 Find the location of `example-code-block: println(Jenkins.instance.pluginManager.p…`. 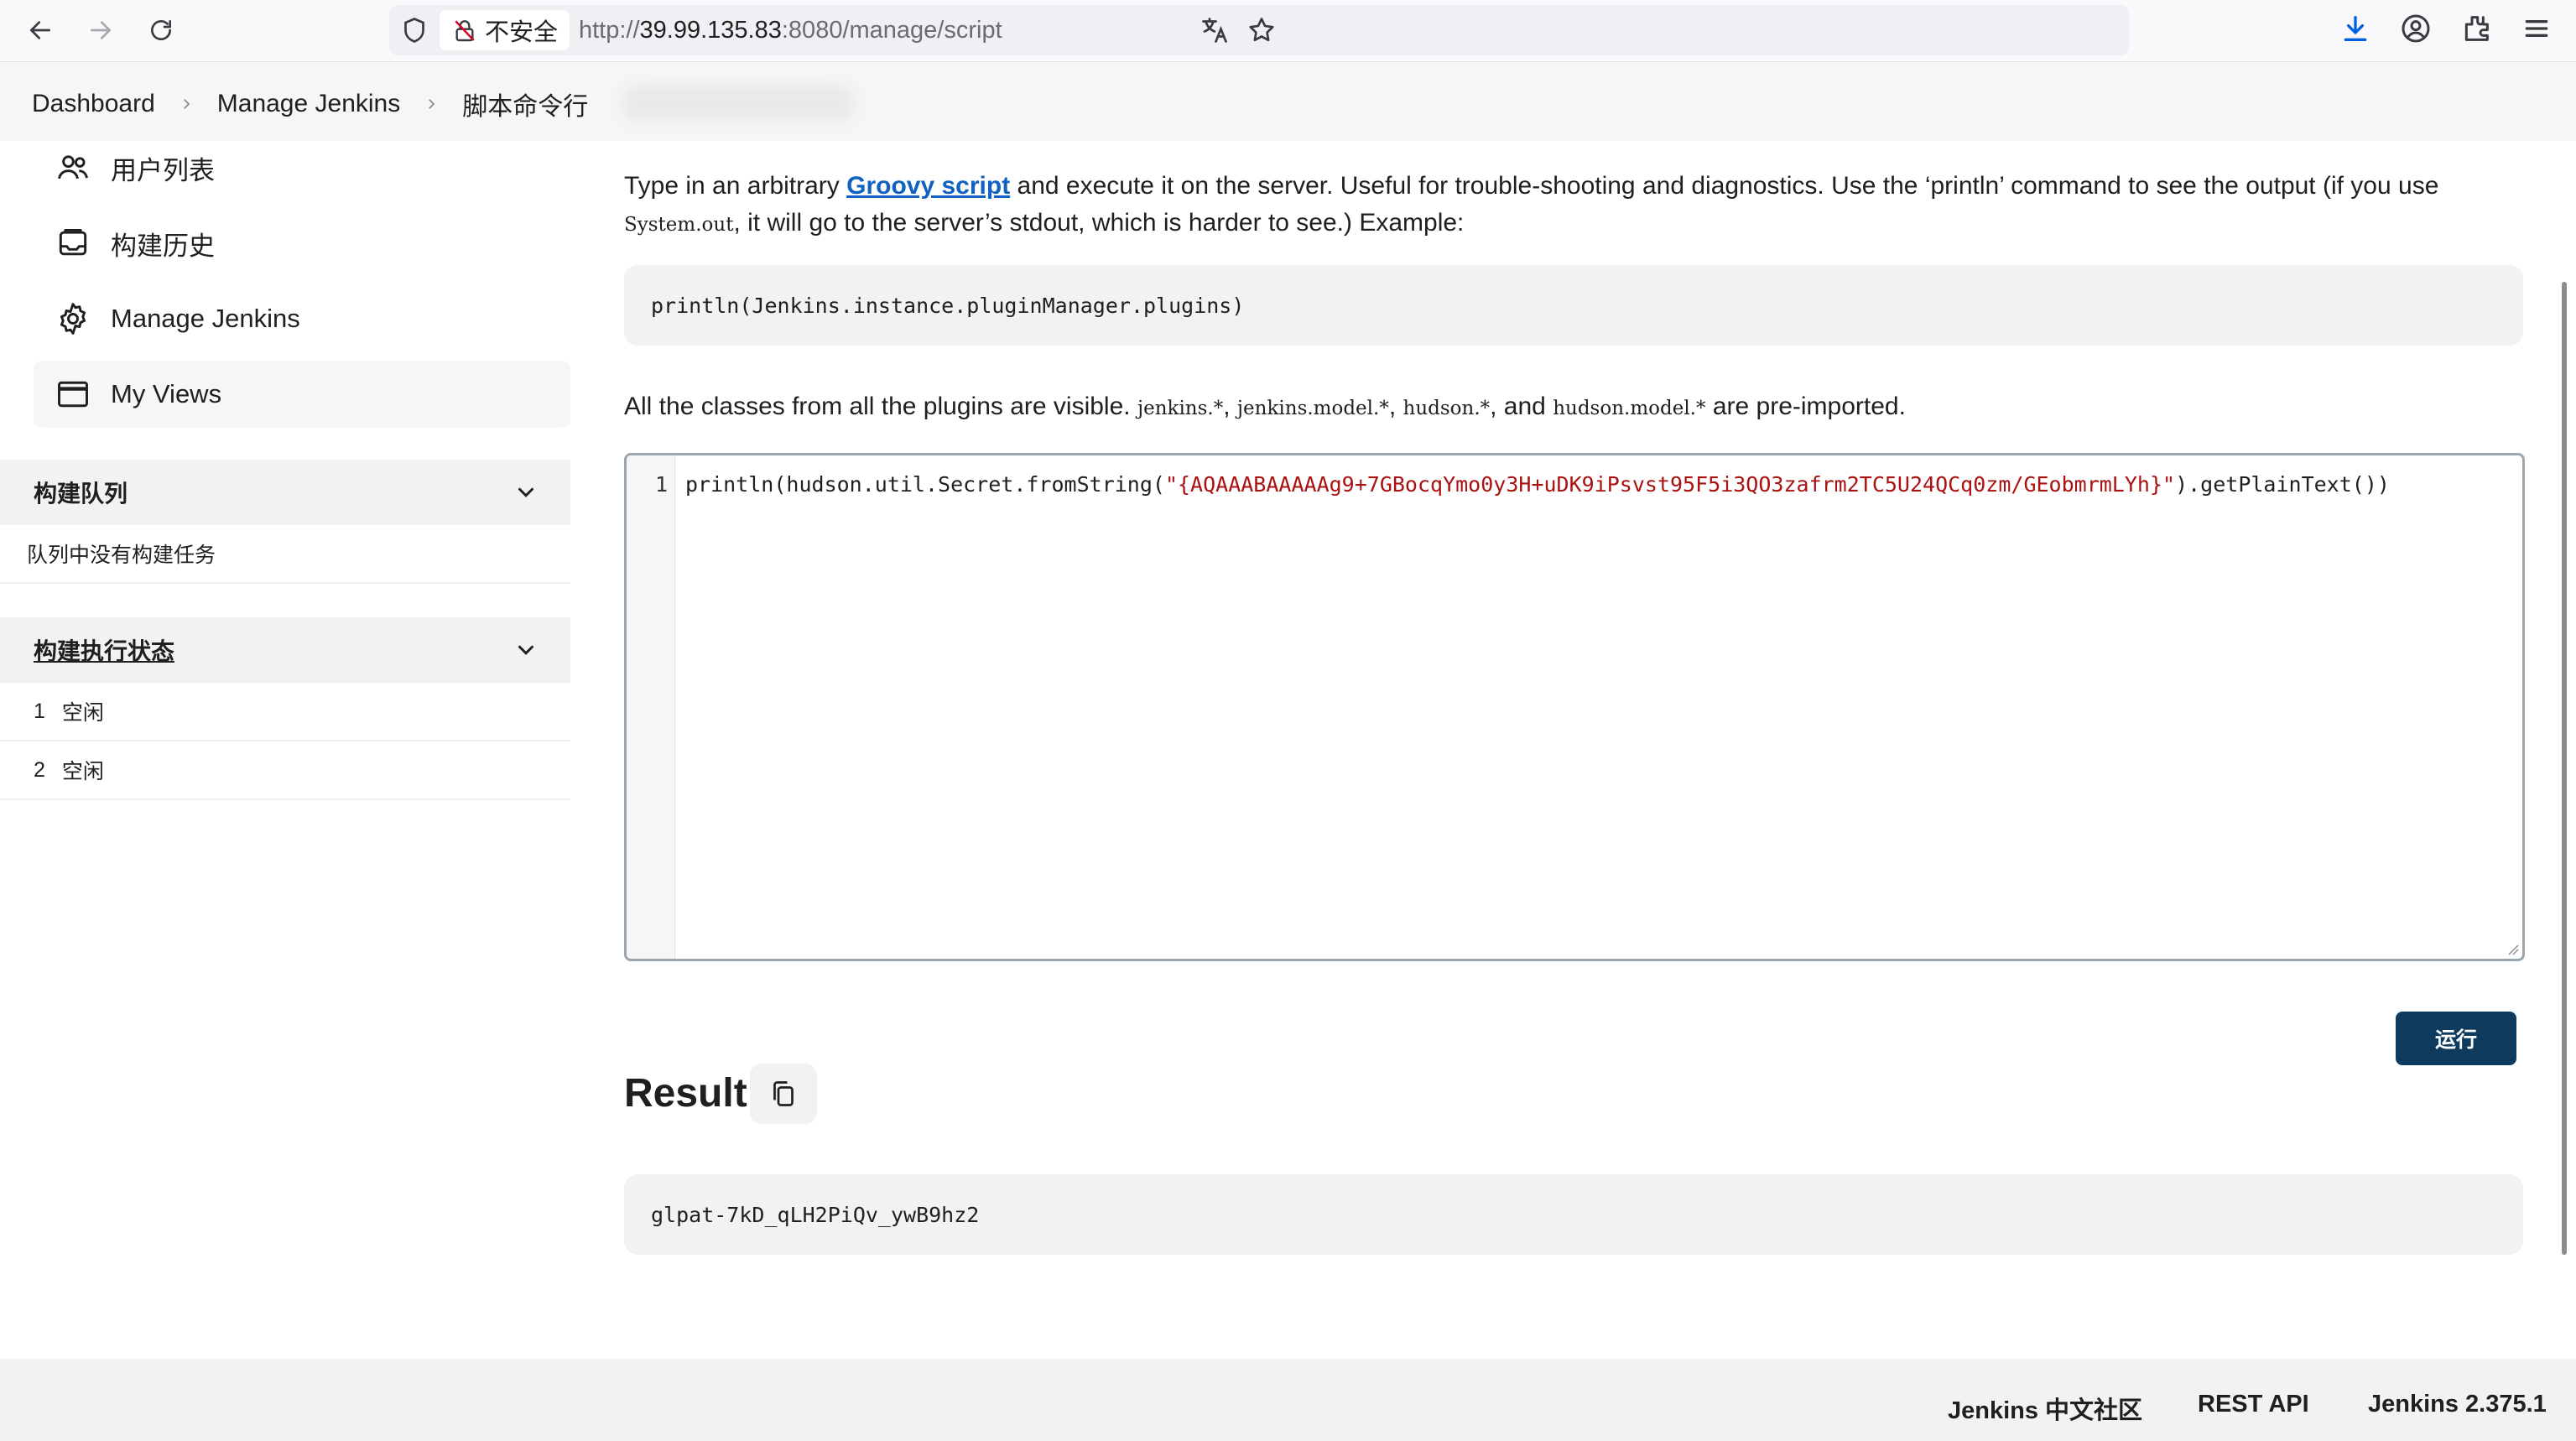

example-code-block: println(Jenkins.instance.pluginManager.p… is located at coordinates (1573, 306).